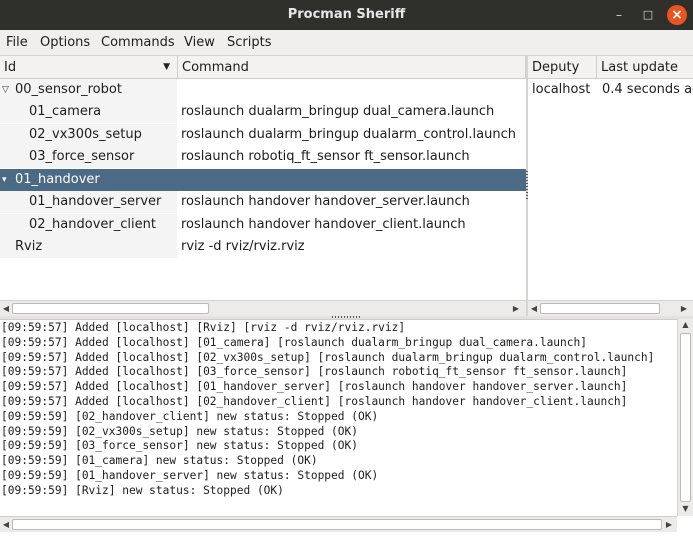  Describe the element at coordinates (640, 67) in the screenshot. I see `column-header-last-update-label: Last update` at that location.